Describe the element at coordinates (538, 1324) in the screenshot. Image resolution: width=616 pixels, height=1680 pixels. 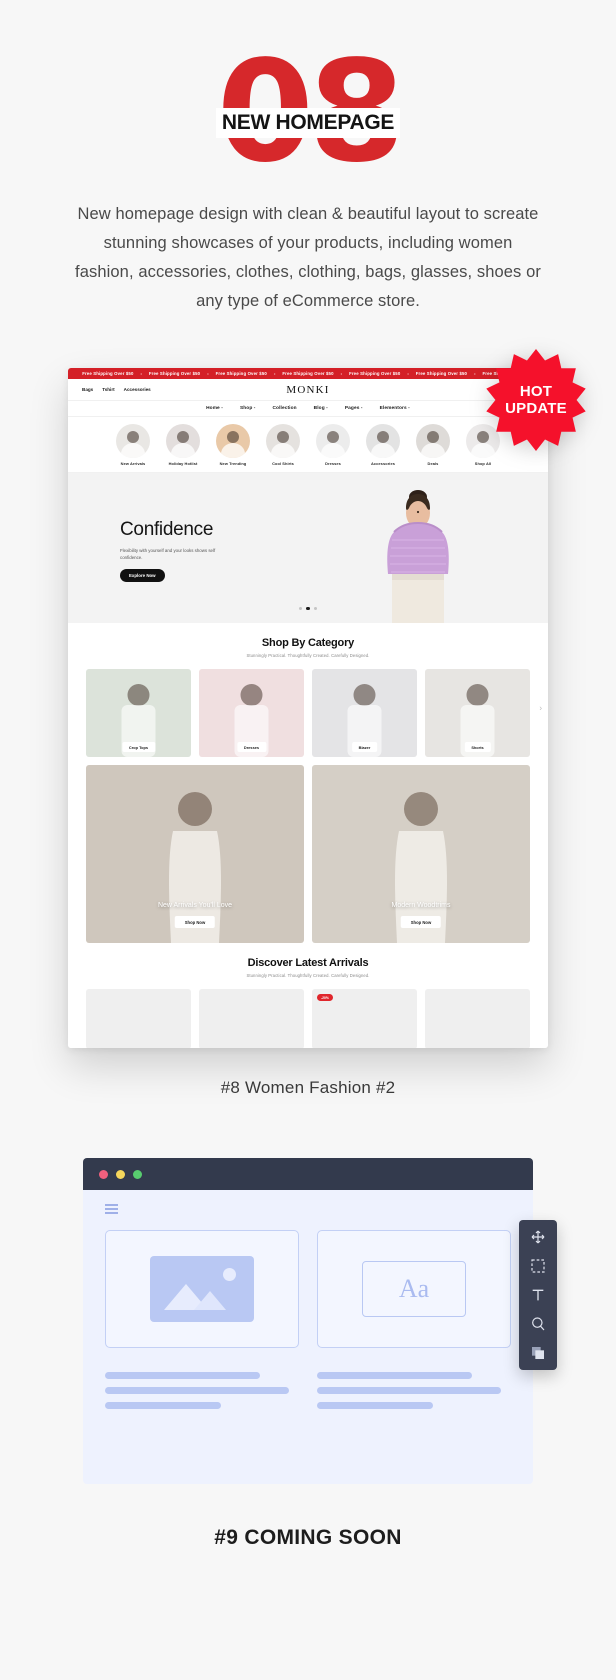
I see `zoom-icon` at that location.